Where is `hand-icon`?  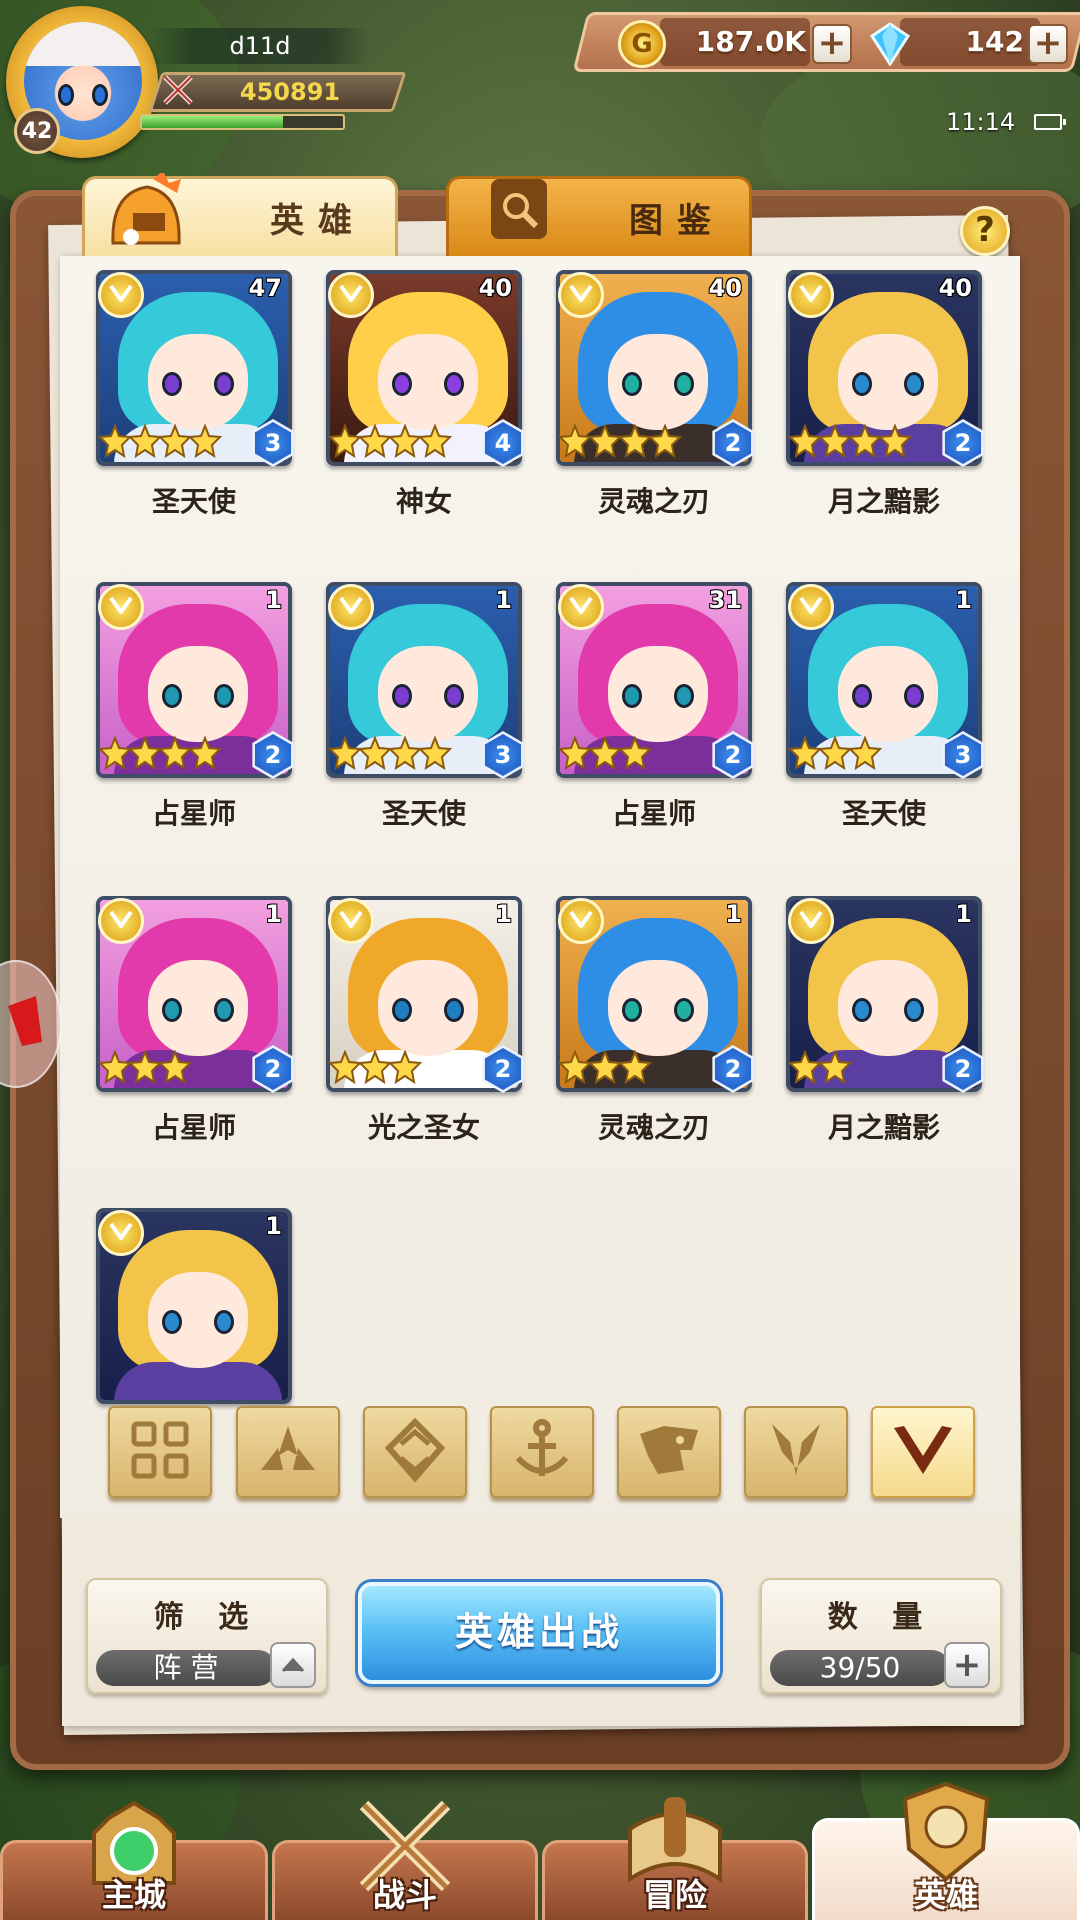
hand-icon is located at coordinates (25, 1021).